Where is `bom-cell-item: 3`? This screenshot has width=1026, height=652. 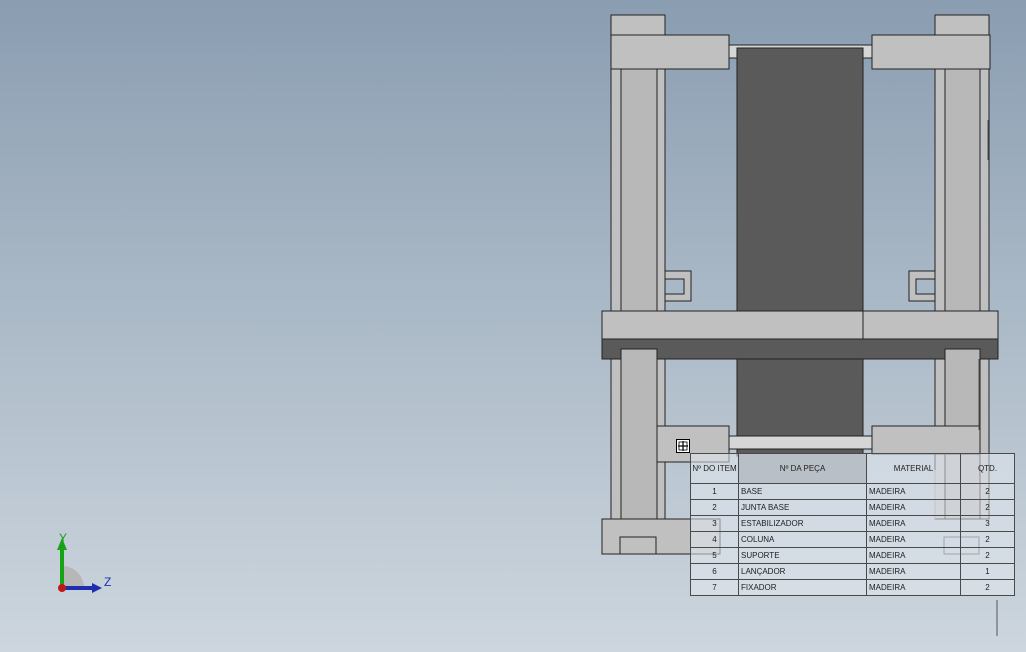
bom-cell-item: 3 is located at coordinates (714, 523).